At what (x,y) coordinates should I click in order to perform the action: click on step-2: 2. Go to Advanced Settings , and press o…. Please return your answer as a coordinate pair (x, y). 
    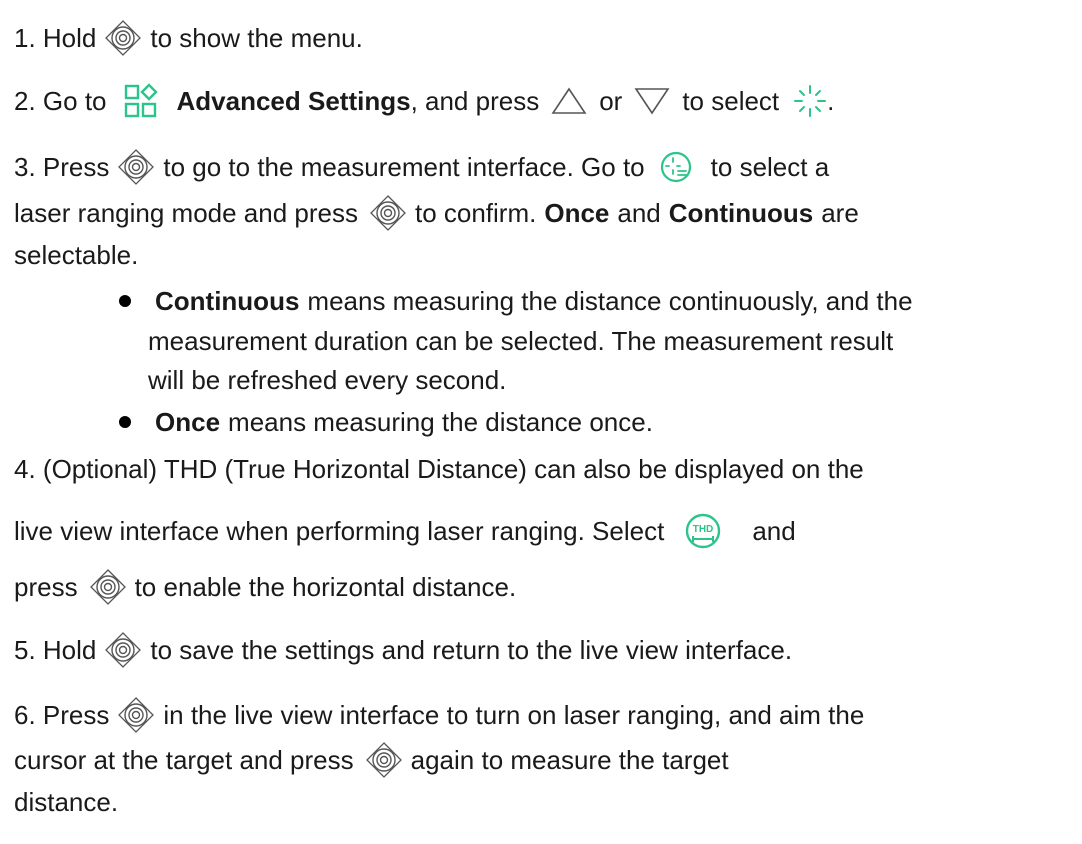
    Looking at the image, I should click on (424, 101).